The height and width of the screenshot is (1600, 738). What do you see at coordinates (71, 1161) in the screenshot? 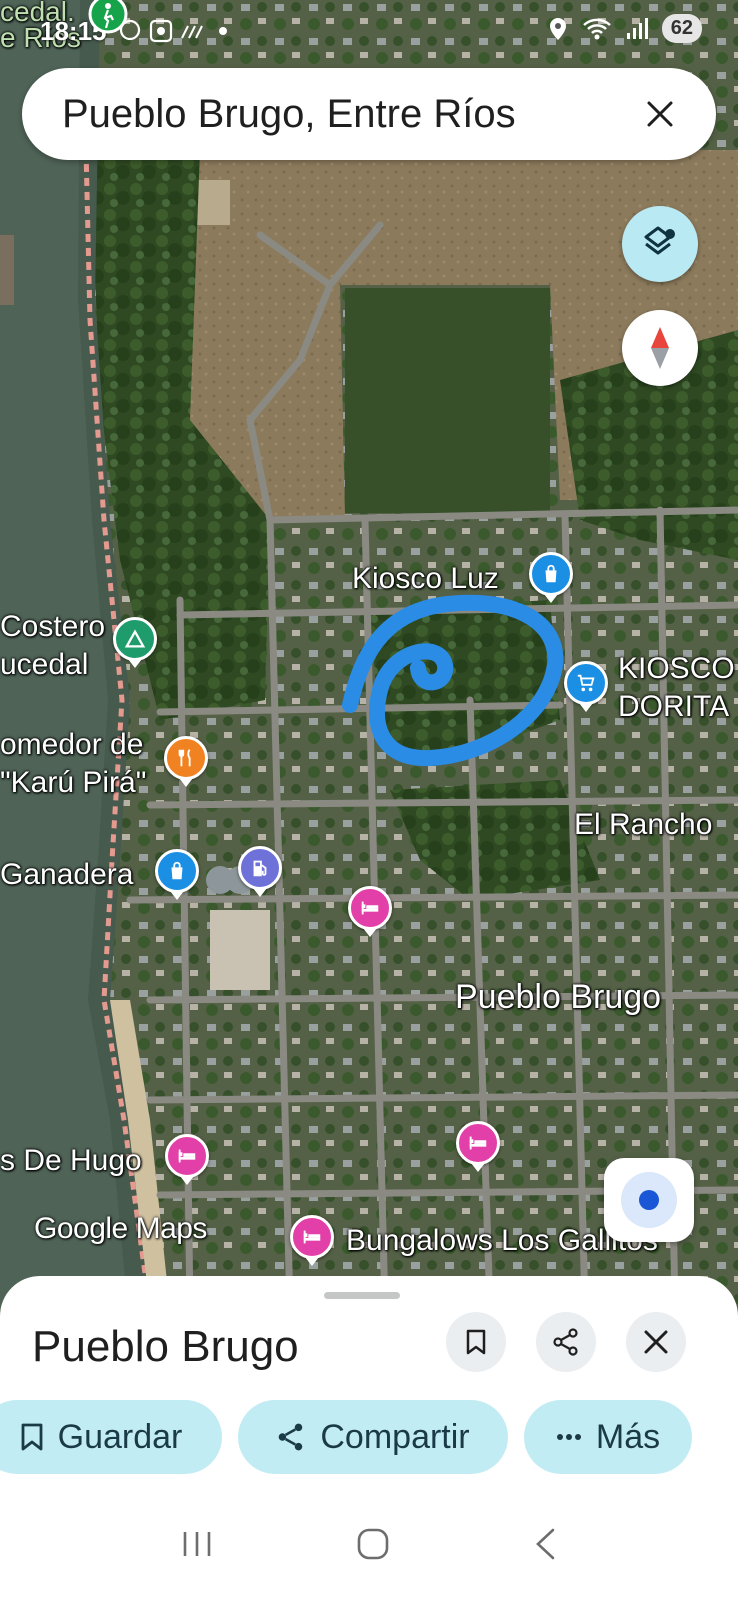
I see `map-label-de-hugo: s De Hugo` at bounding box center [71, 1161].